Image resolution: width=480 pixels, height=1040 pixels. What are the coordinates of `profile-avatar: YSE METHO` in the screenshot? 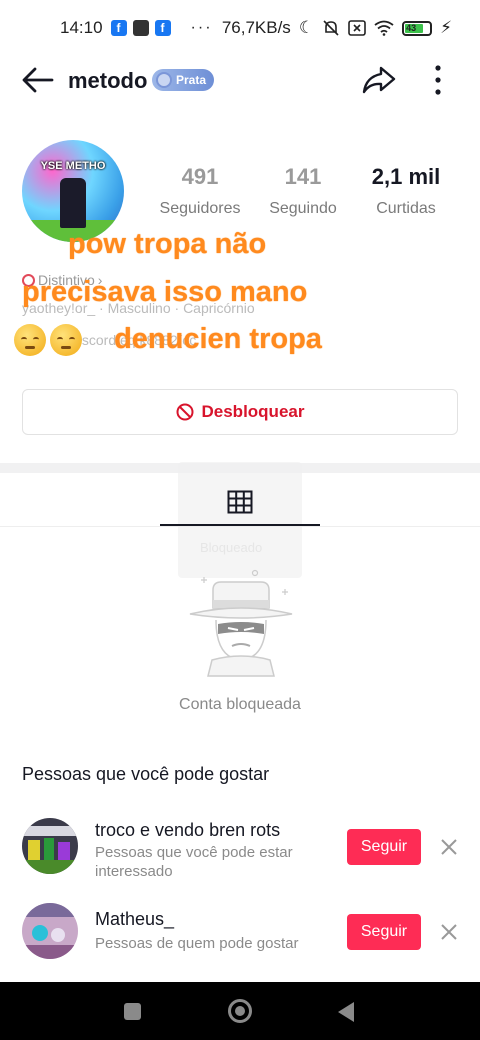 It's located at (73, 191).